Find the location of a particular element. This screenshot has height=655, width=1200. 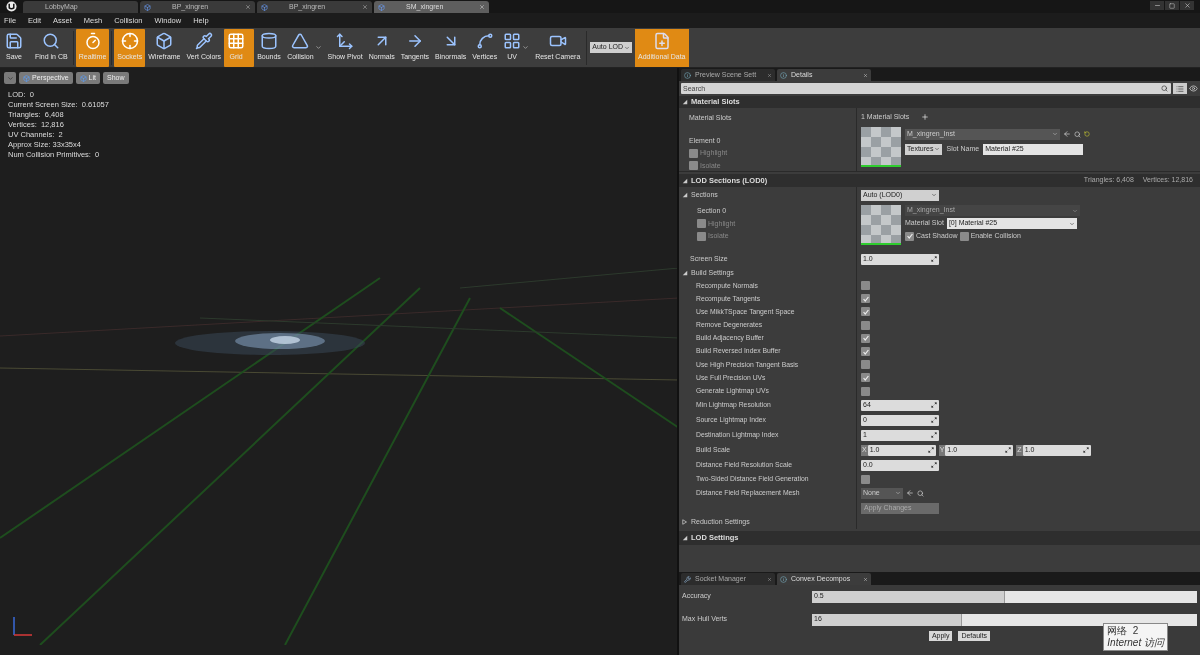

crosshair-icon is located at coordinates (129, 41).